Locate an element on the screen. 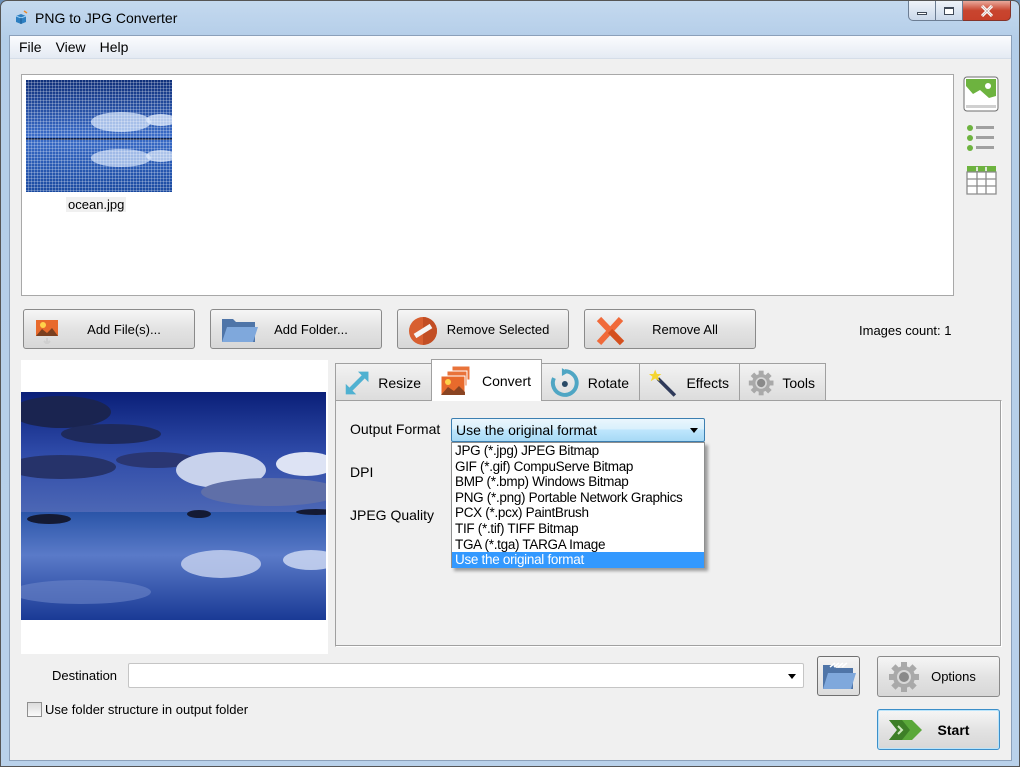 The height and width of the screenshot is (767, 1020). title-bar: PNG to JPG Converter is located at coordinates (510, 18).